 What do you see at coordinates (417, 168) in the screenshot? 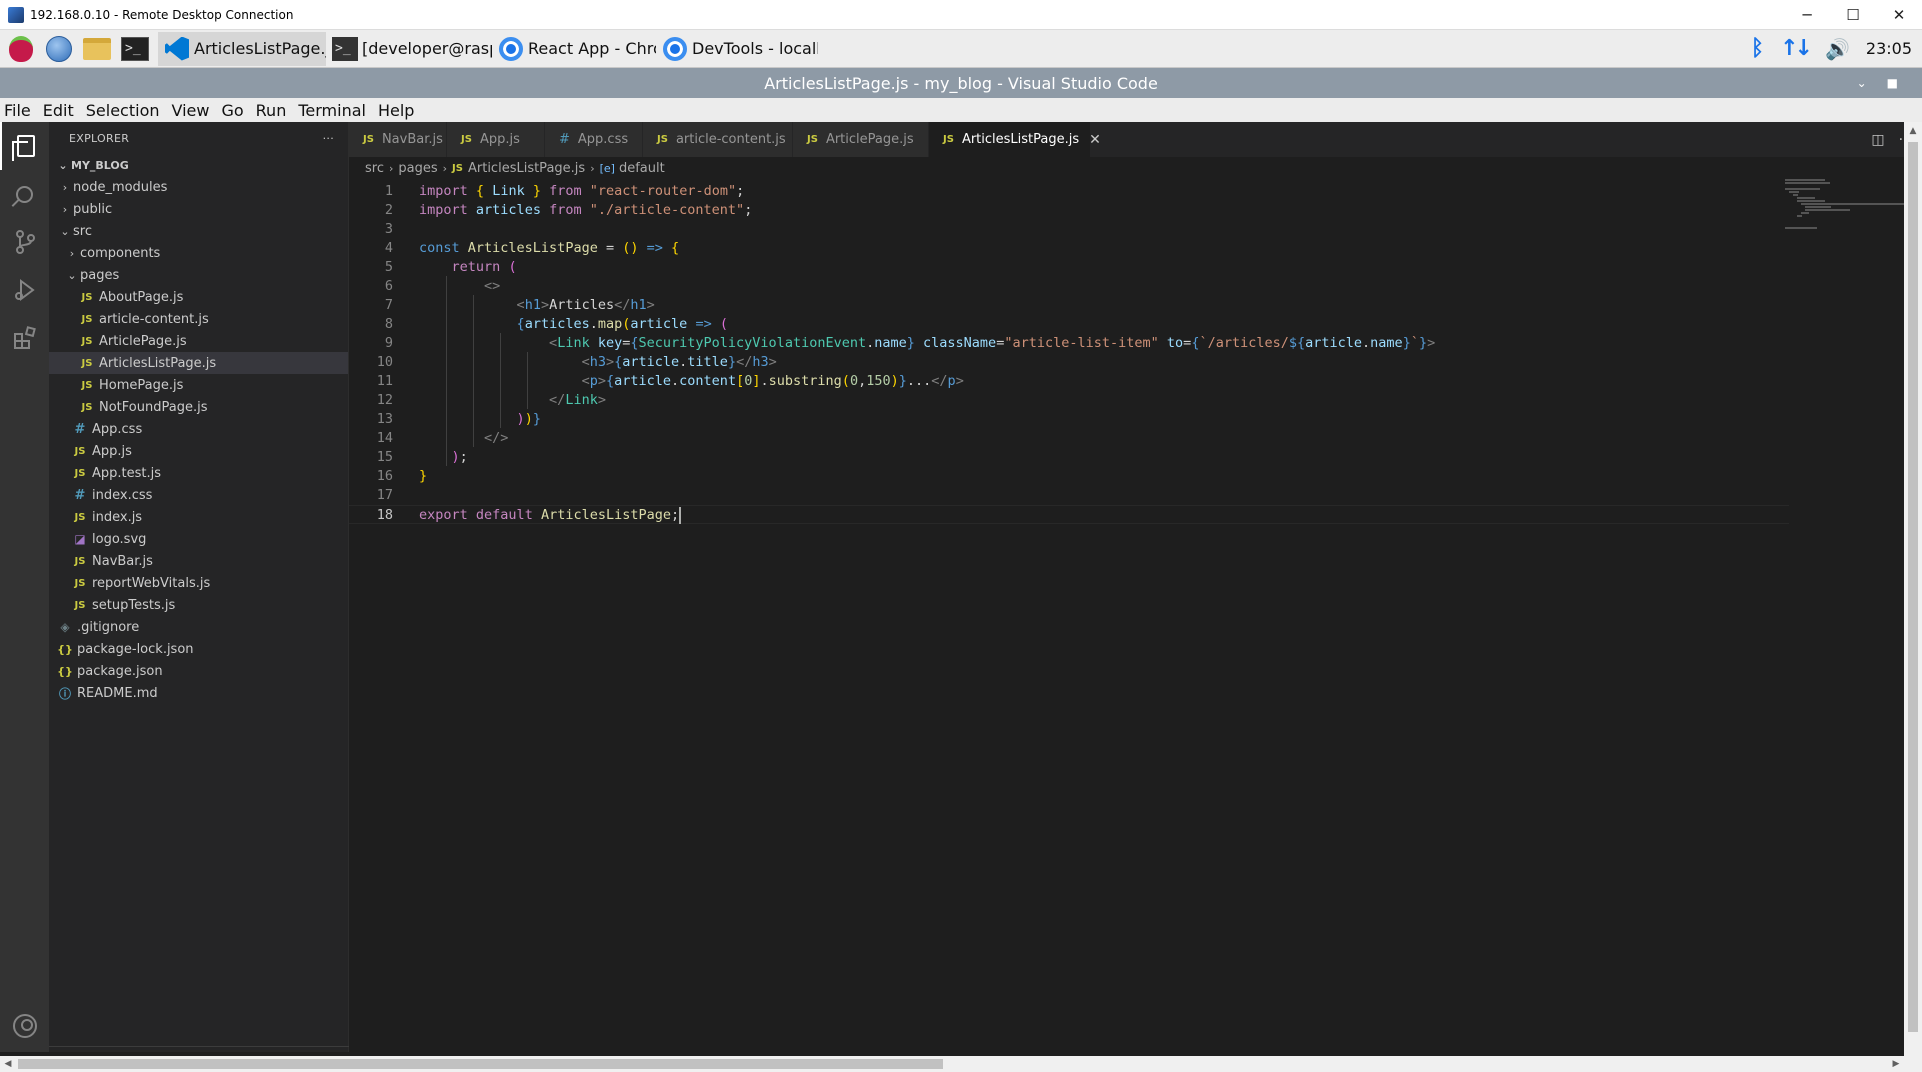
I see `breadcrumb-pages: pages` at bounding box center [417, 168].